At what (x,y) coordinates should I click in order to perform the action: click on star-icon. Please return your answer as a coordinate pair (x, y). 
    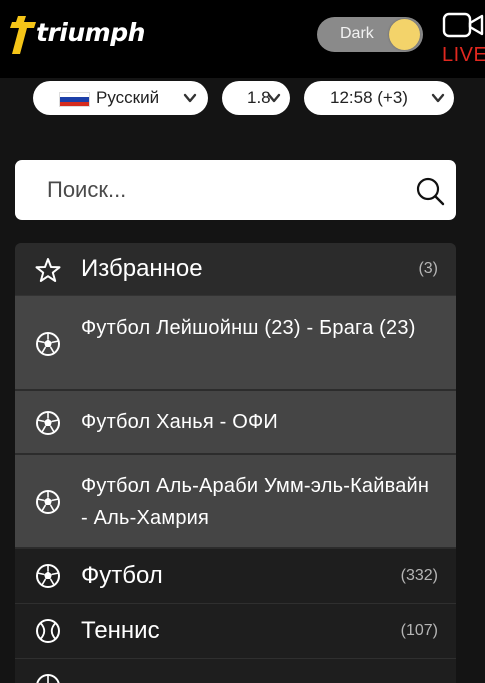
    Looking at the image, I should click on (48, 270).